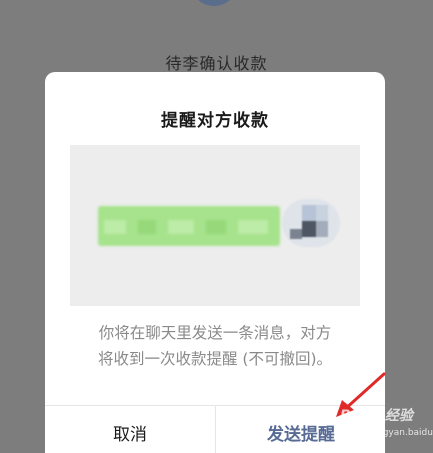  What do you see at coordinates (402, 433) in the screenshot?
I see `watermark-url: jingyan.baidu.com` at bounding box center [402, 433].